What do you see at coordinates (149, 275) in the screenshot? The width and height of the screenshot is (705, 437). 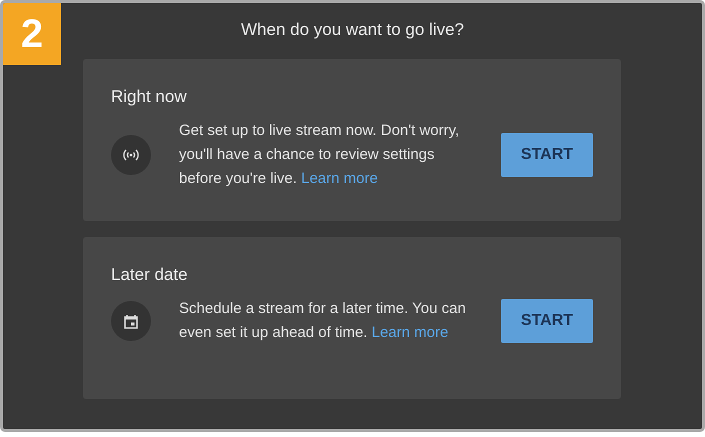 I see `option-heading: Later date` at bounding box center [149, 275].